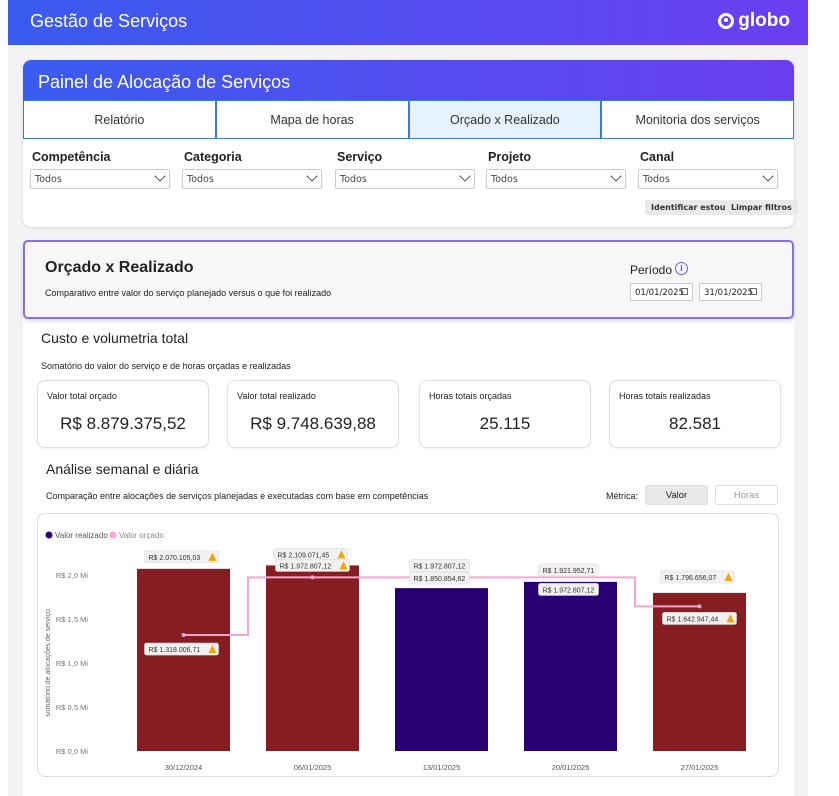 The height and width of the screenshot is (796, 839). Describe the element at coordinates (470, 396) in the screenshot. I see `kpi-label: Horas totais orçadas` at that location.